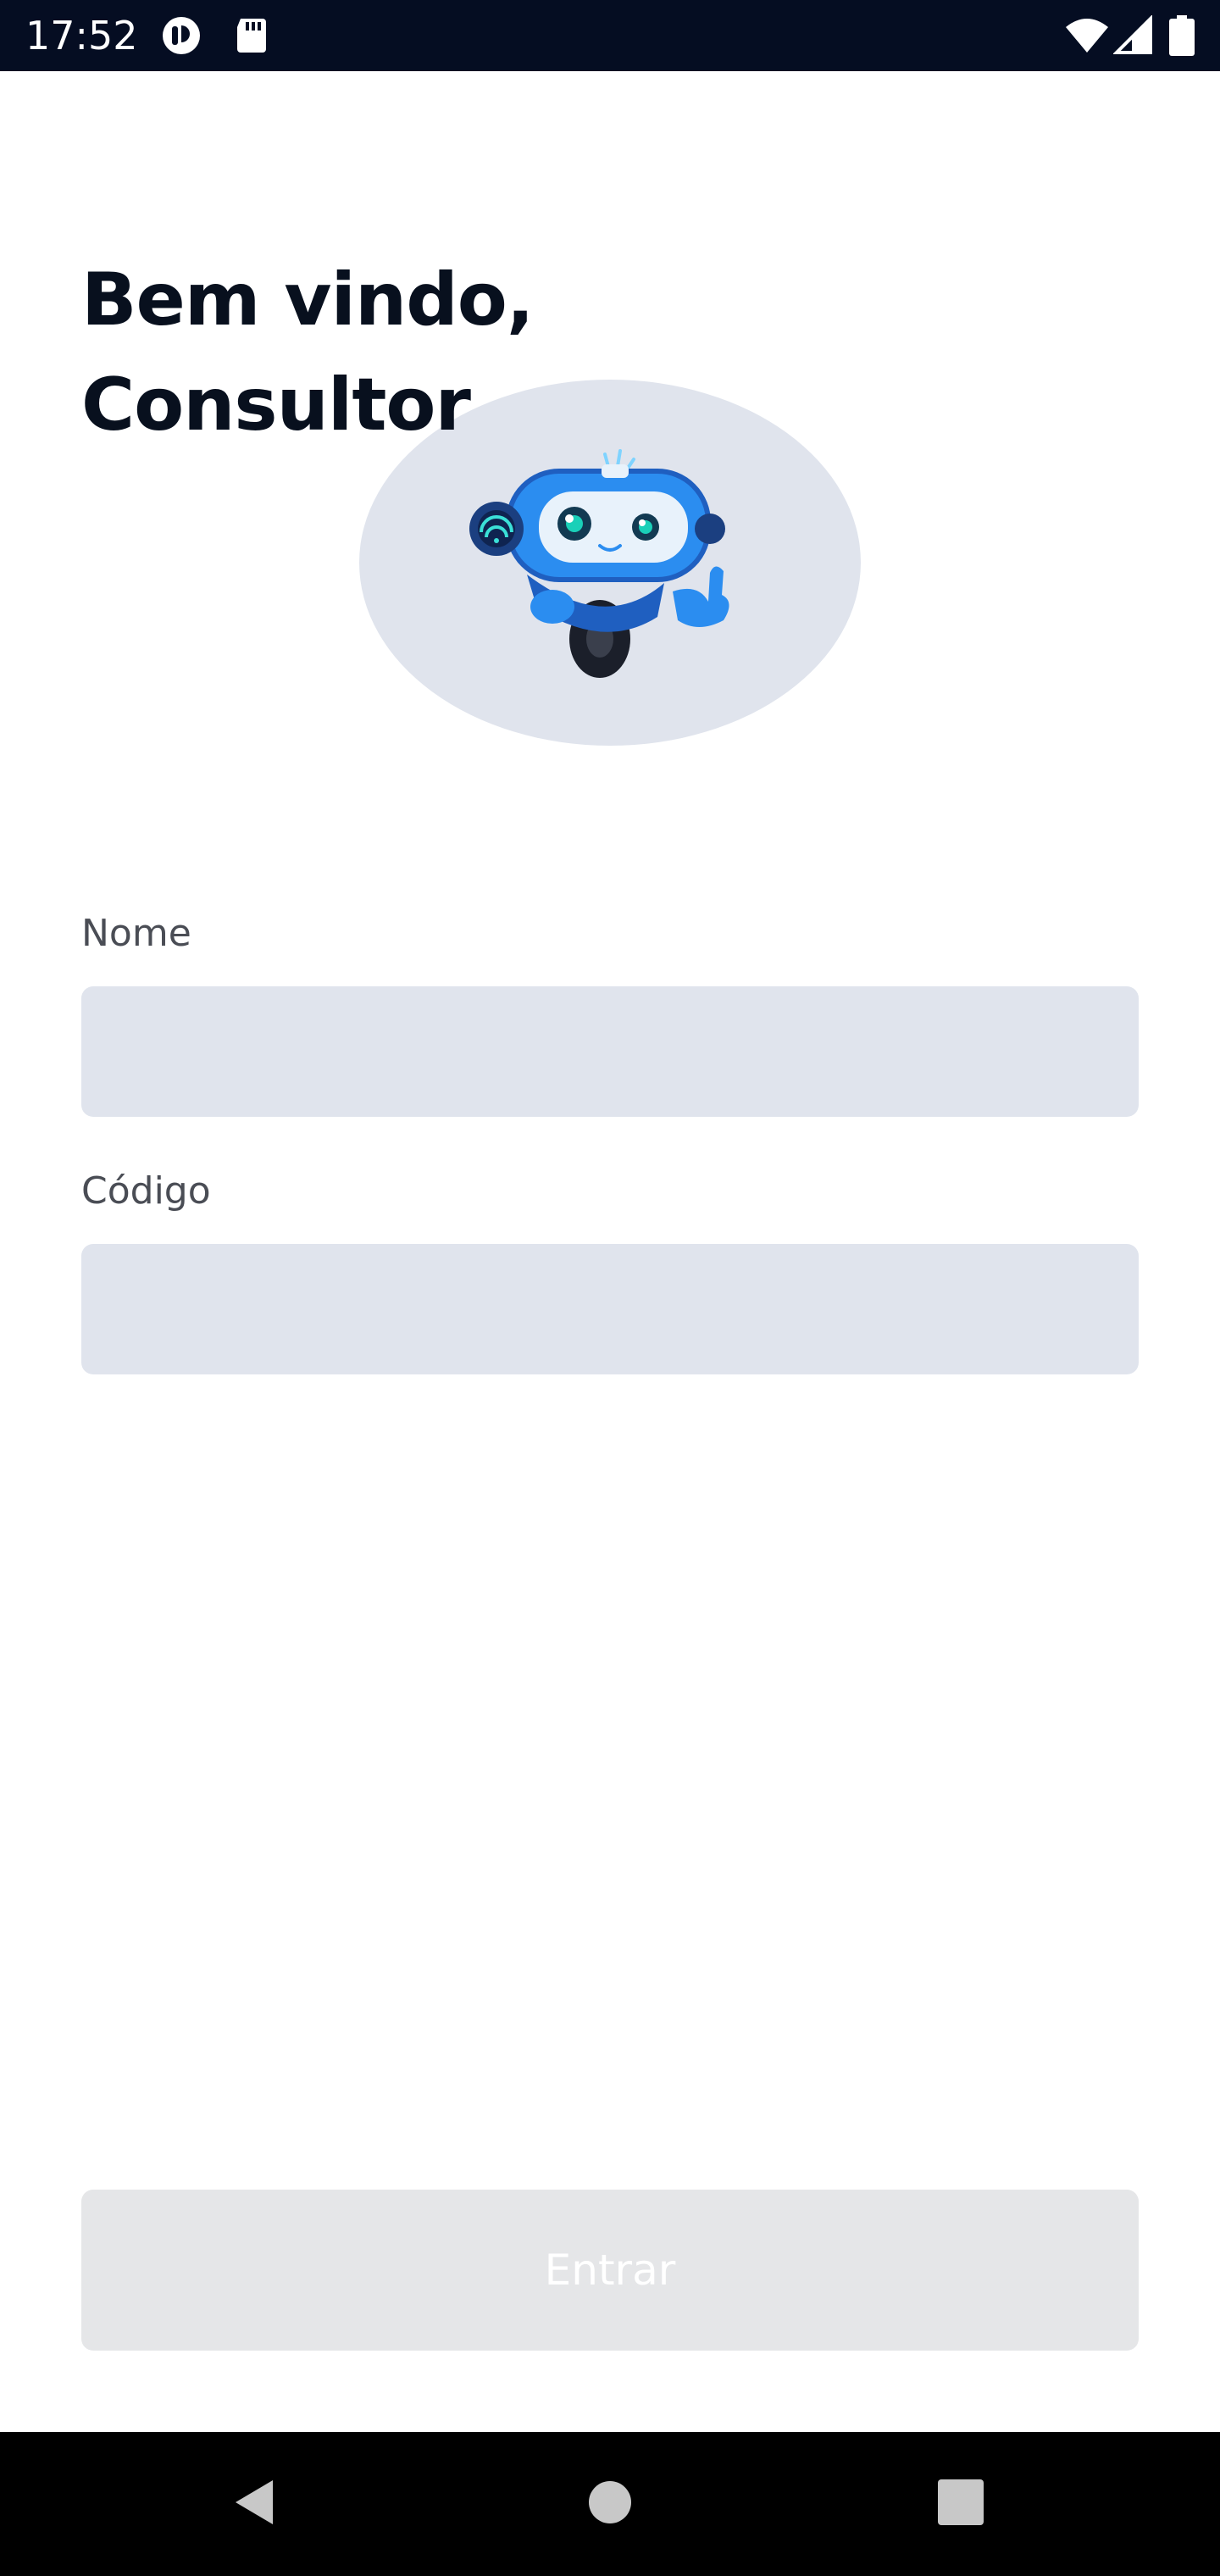 The width and height of the screenshot is (1220, 2576). Describe the element at coordinates (610, 1309) in the screenshot. I see `code-input` at that location.